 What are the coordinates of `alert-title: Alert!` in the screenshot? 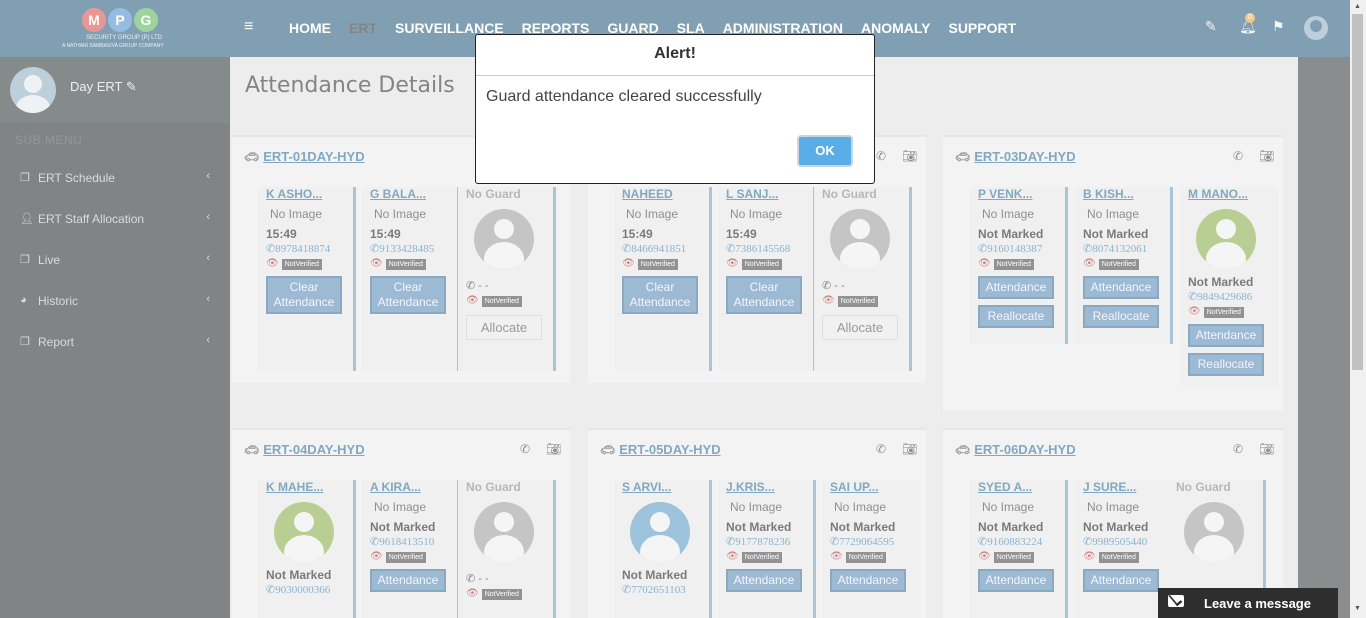 It's located at (675, 55).